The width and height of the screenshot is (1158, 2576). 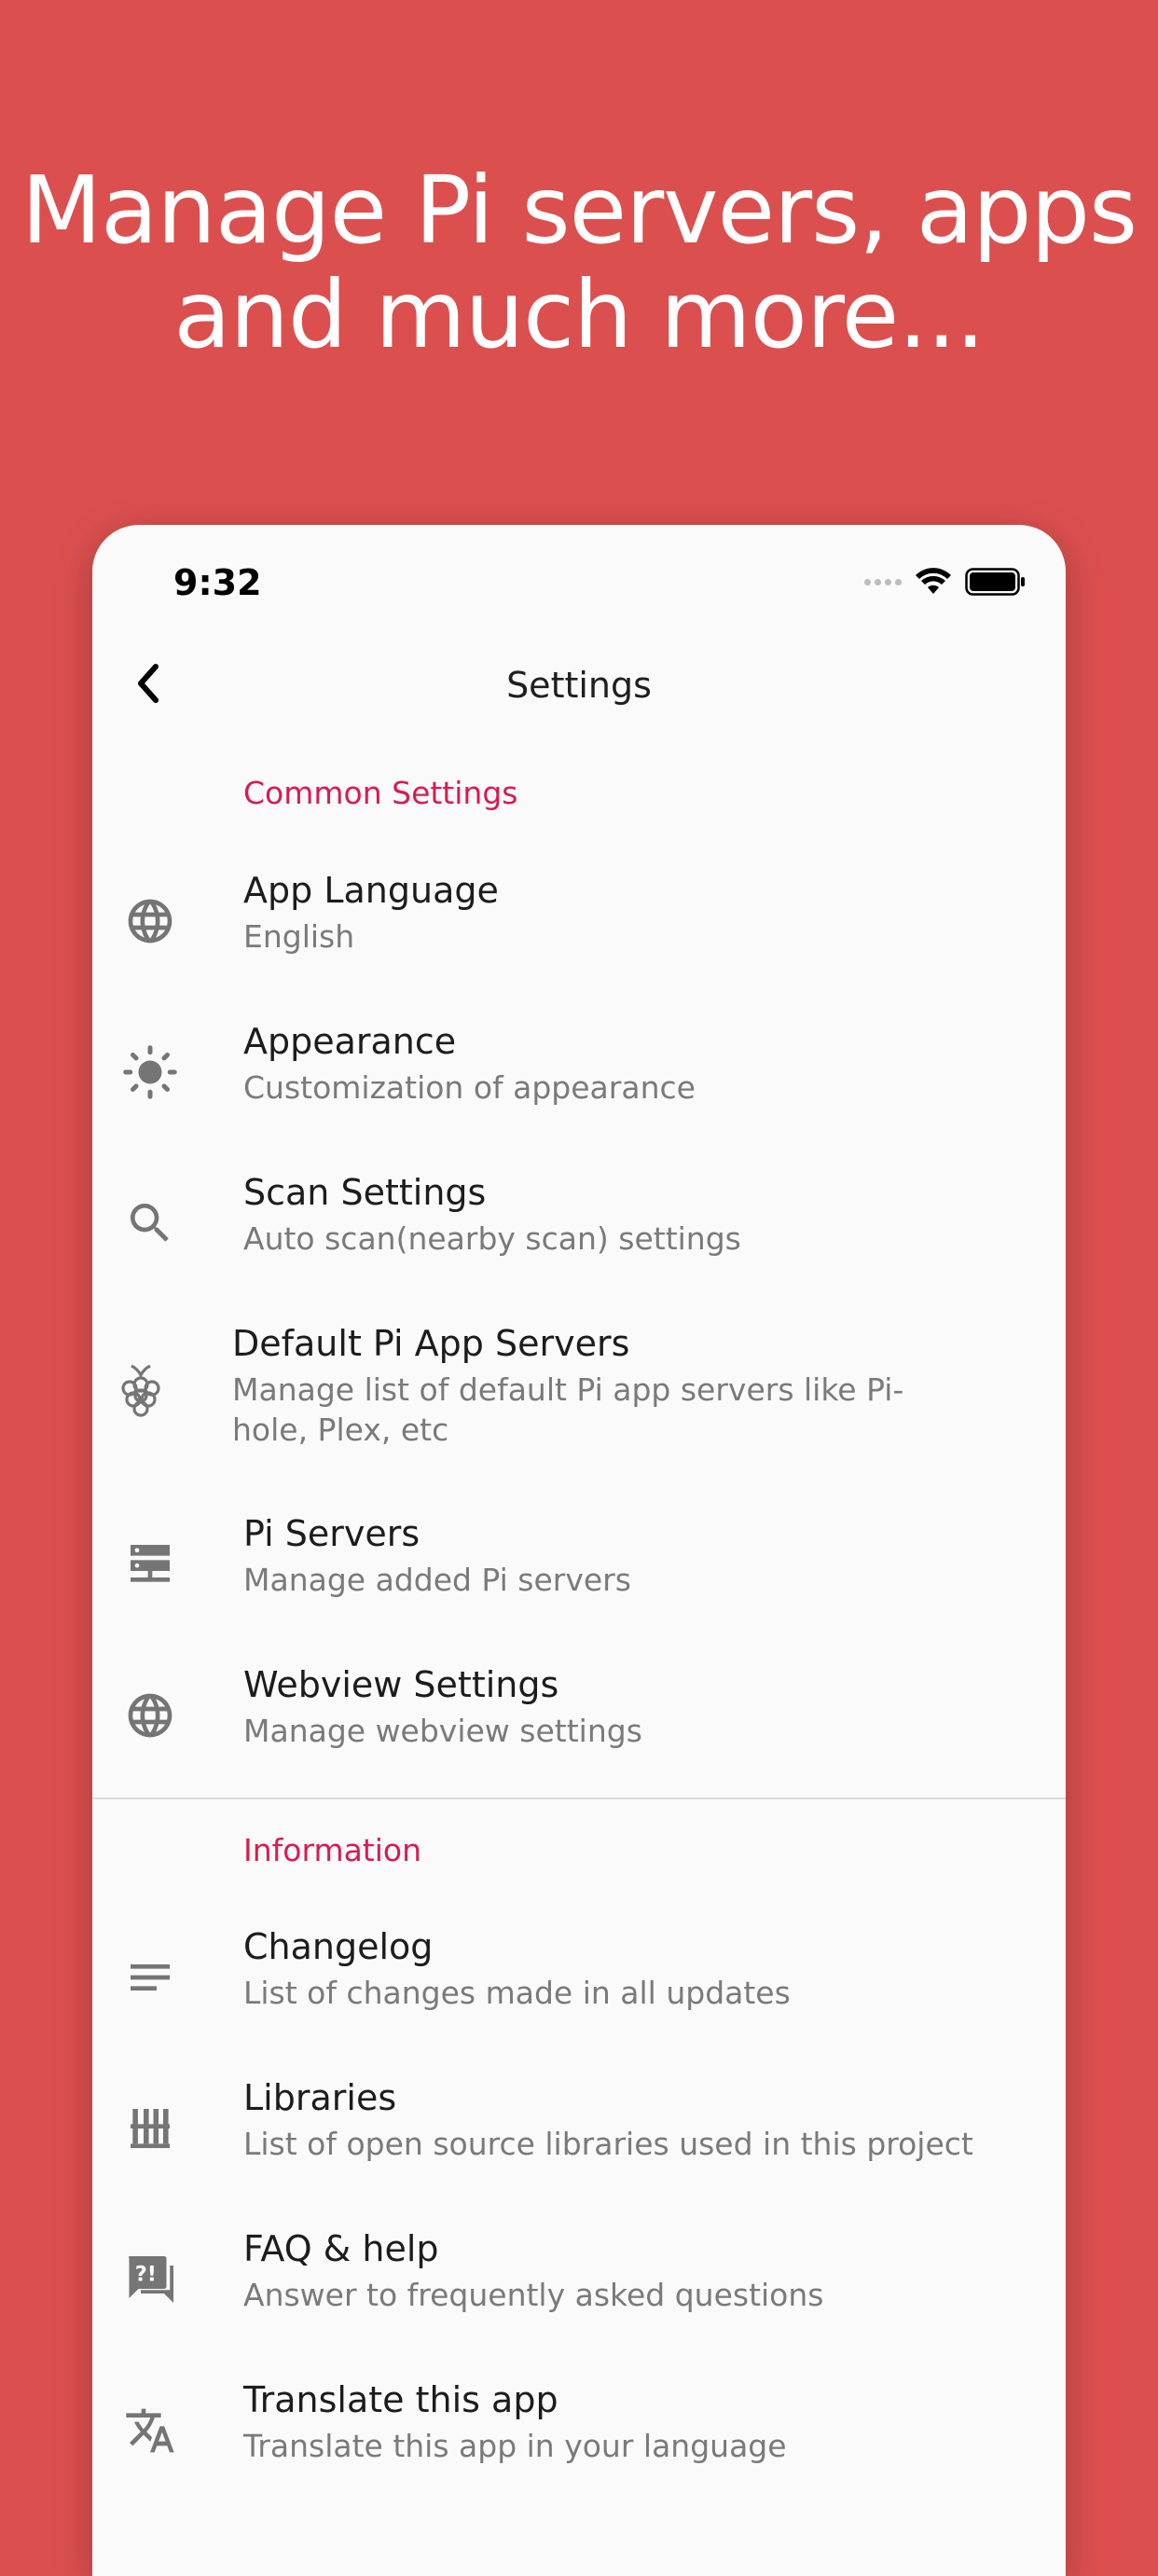 What do you see at coordinates (150, 1564) in the screenshot?
I see `server-icon` at bounding box center [150, 1564].